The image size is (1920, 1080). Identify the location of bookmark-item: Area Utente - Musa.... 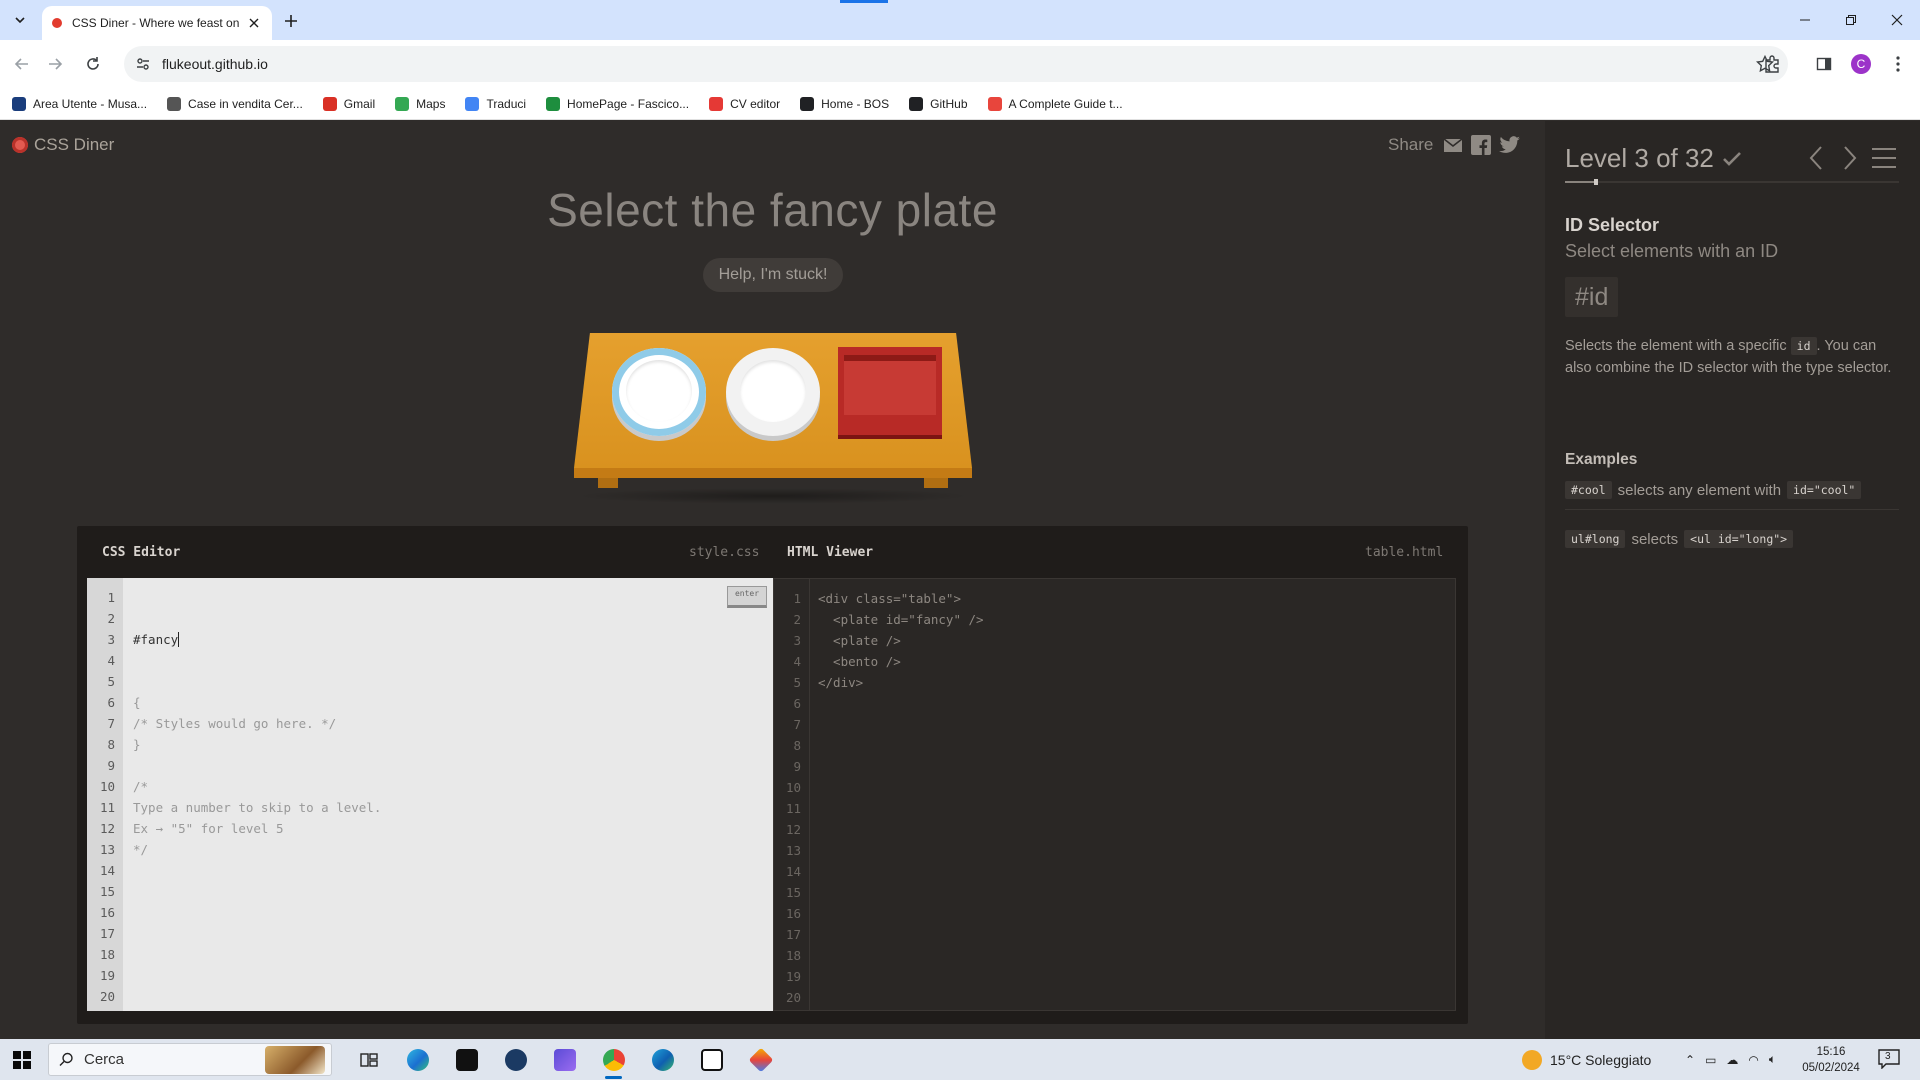
(80, 103).